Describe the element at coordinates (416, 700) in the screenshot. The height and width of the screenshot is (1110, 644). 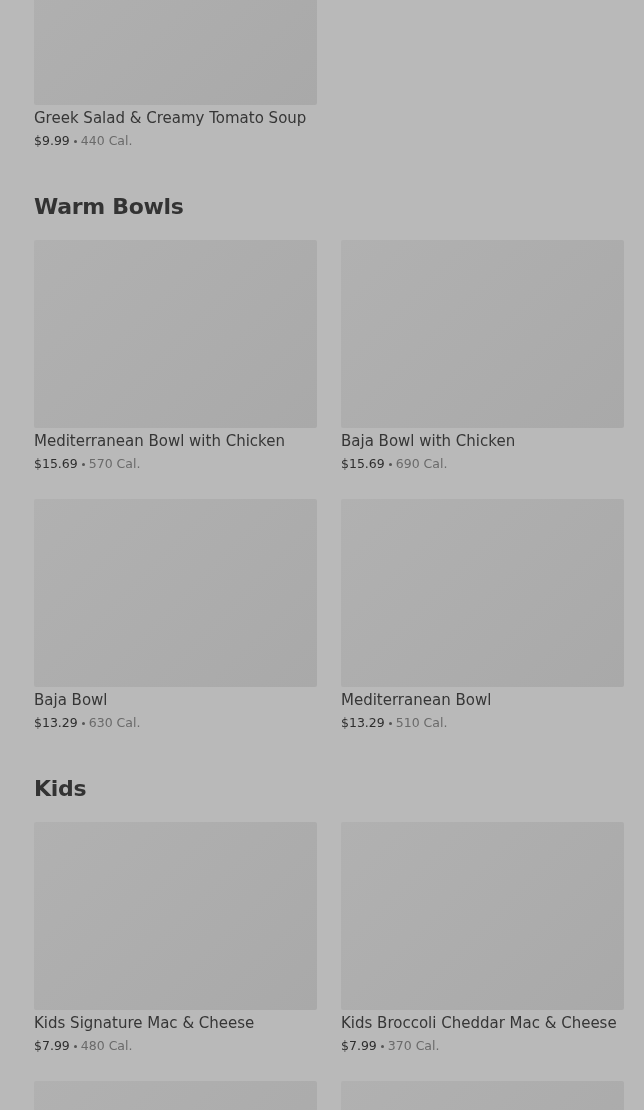
I see `item-name: Mediterranean Bowl` at that location.